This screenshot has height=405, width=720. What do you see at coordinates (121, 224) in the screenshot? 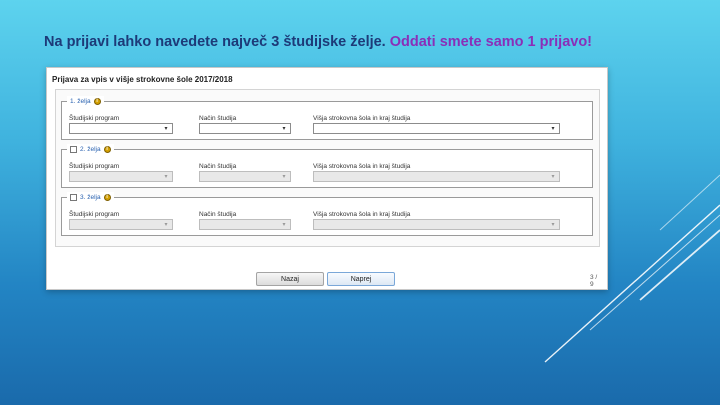
I see `wish-3-program-select: ▾` at bounding box center [121, 224].